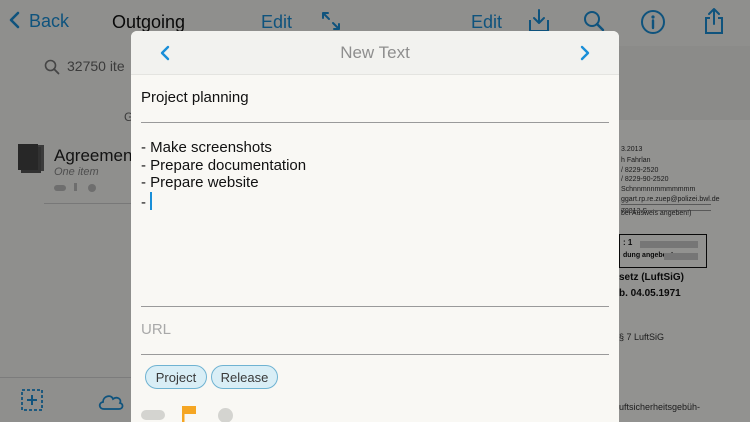 This screenshot has height=422, width=750. What do you see at coordinates (375, 334) in the screenshot?
I see `url-field: URL` at bounding box center [375, 334].